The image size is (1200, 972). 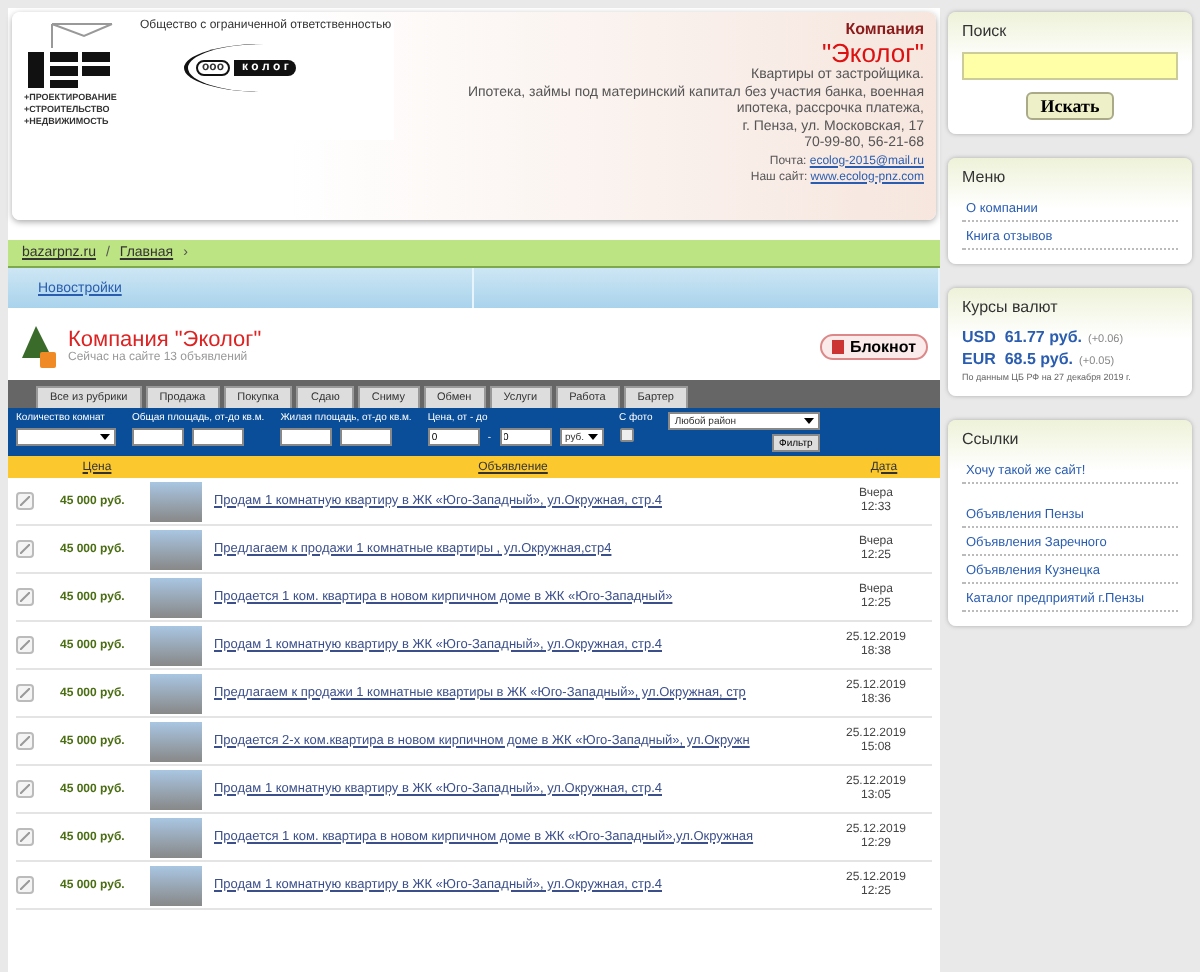 What do you see at coordinates (991, 439) in the screenshot?
I see `panel-title: Ссылки` at bounding box center [991, 439].